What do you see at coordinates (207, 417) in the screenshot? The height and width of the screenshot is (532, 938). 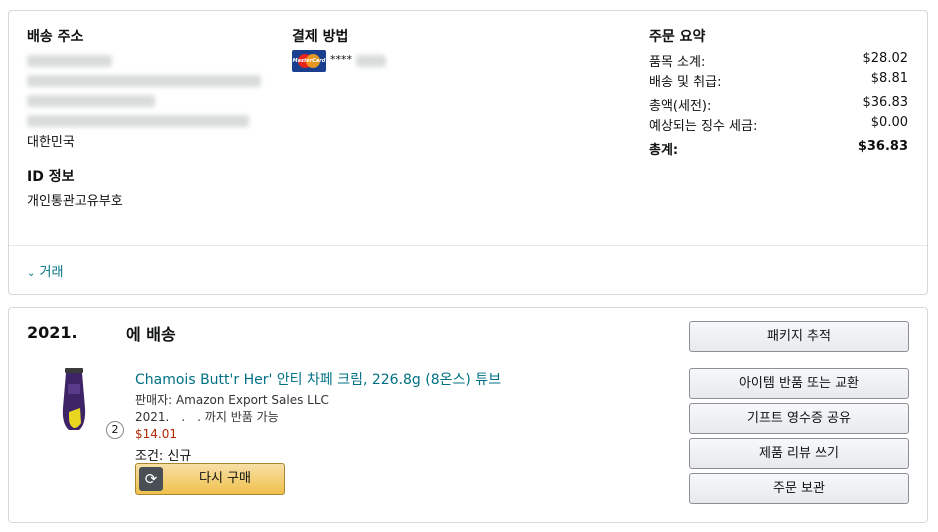 I see `return-window: 2021. . . 까지 반품 가능` at bounding box center [207, 417].